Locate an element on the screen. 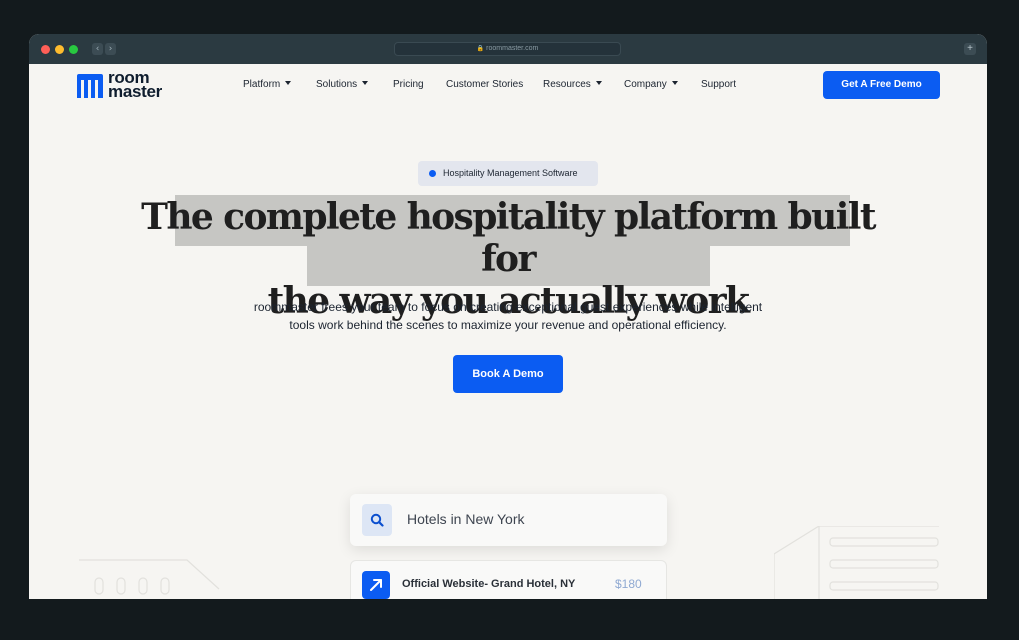  search-result-card: Official Website- Grand Hotel, NY $180 is located at coordinates (508, 579).